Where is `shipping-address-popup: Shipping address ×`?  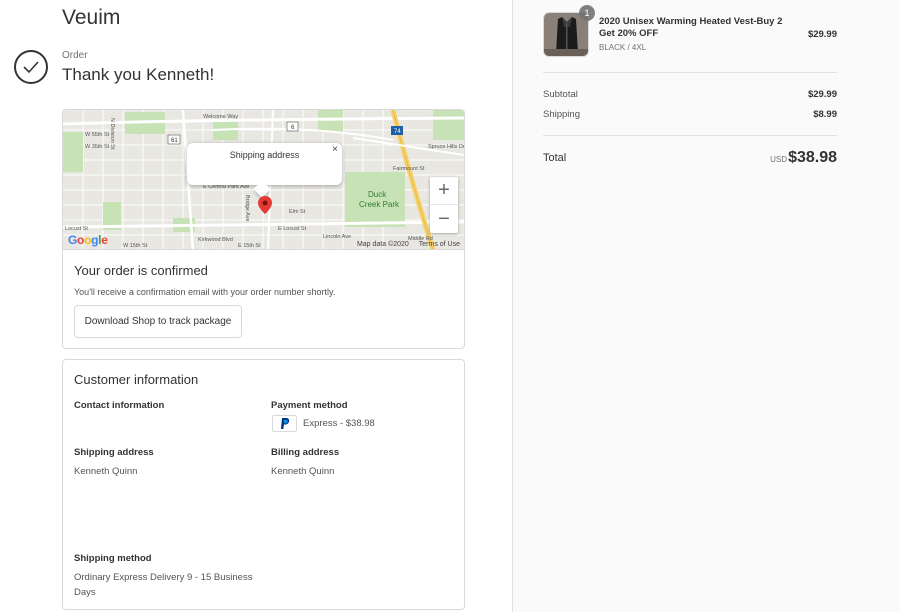
shipping-address-popup: Shipping address × is located at coordinates (264, 170).